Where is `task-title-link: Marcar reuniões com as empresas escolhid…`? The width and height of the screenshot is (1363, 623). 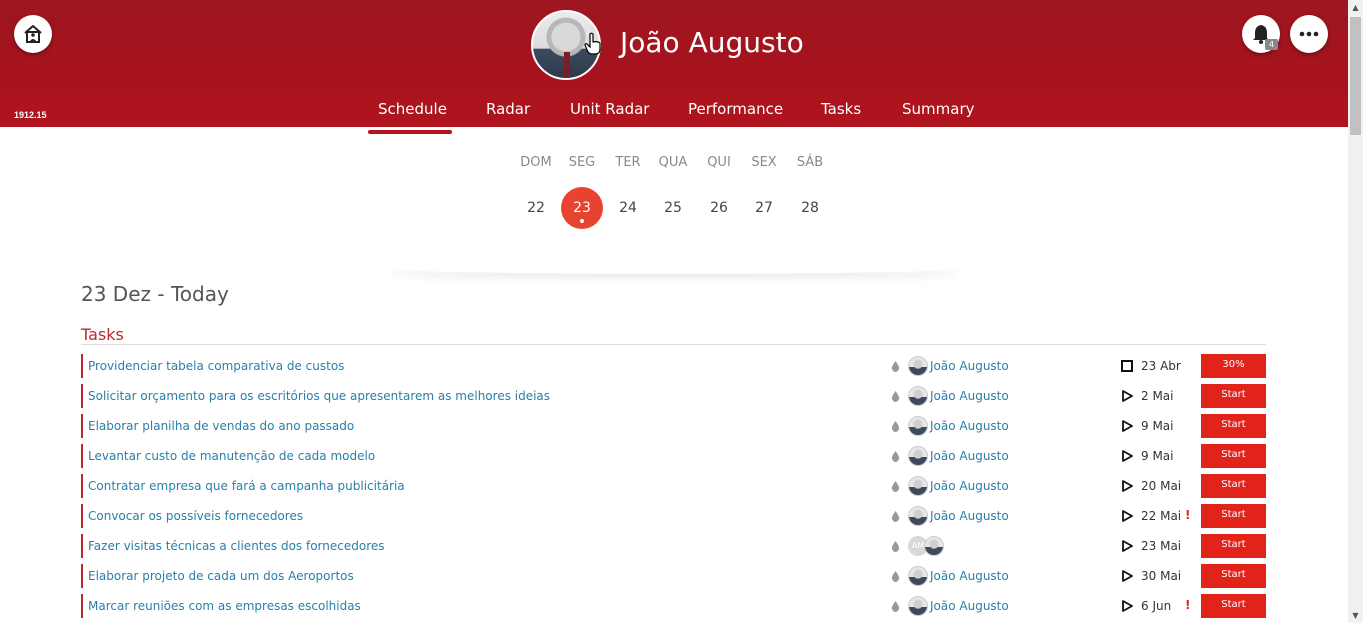 task-title-link: Marcar reuniões com as empresas escolhid… is located at coordinates (224, 606).